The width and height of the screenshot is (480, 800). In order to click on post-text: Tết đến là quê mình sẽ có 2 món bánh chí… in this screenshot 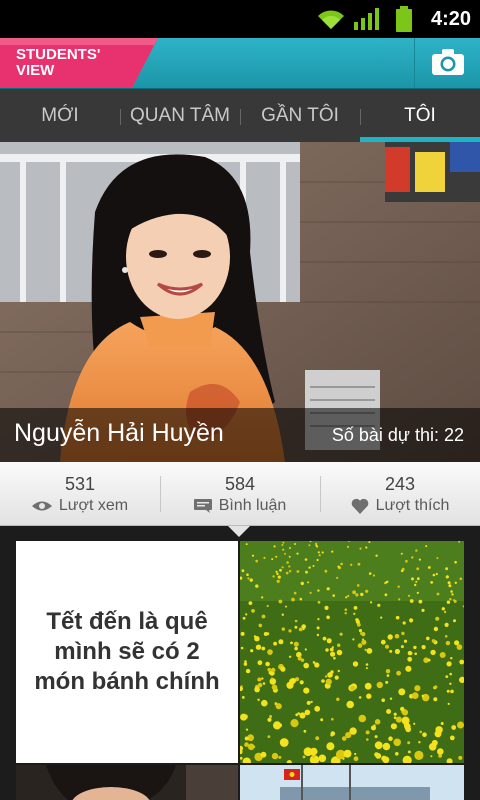, I will do `click(127, 651)`.